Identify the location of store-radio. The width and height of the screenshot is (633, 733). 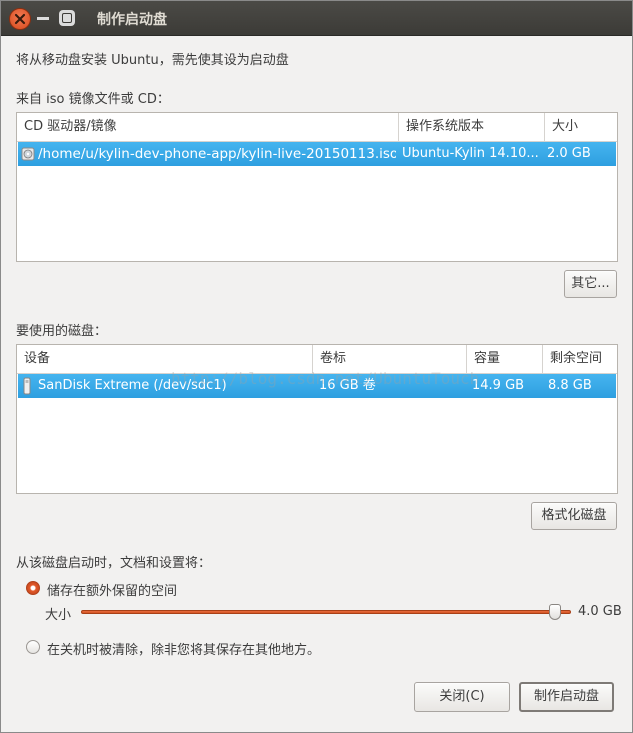
(33, 588).